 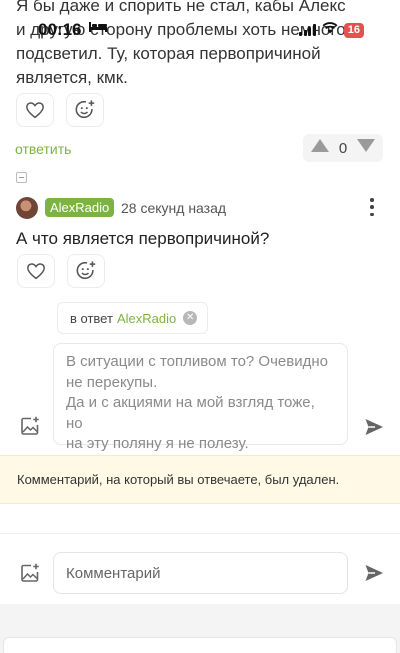 I want to click on triangle-down-icon, so click(x=366, y=145).